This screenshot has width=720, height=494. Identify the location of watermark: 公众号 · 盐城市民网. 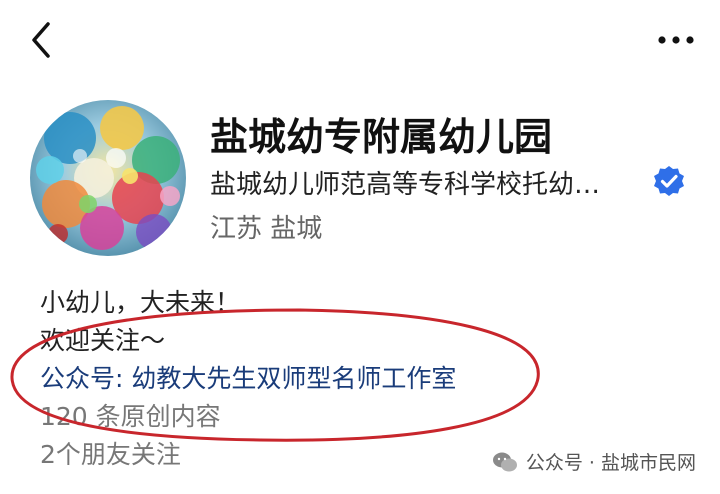
(594, 461).